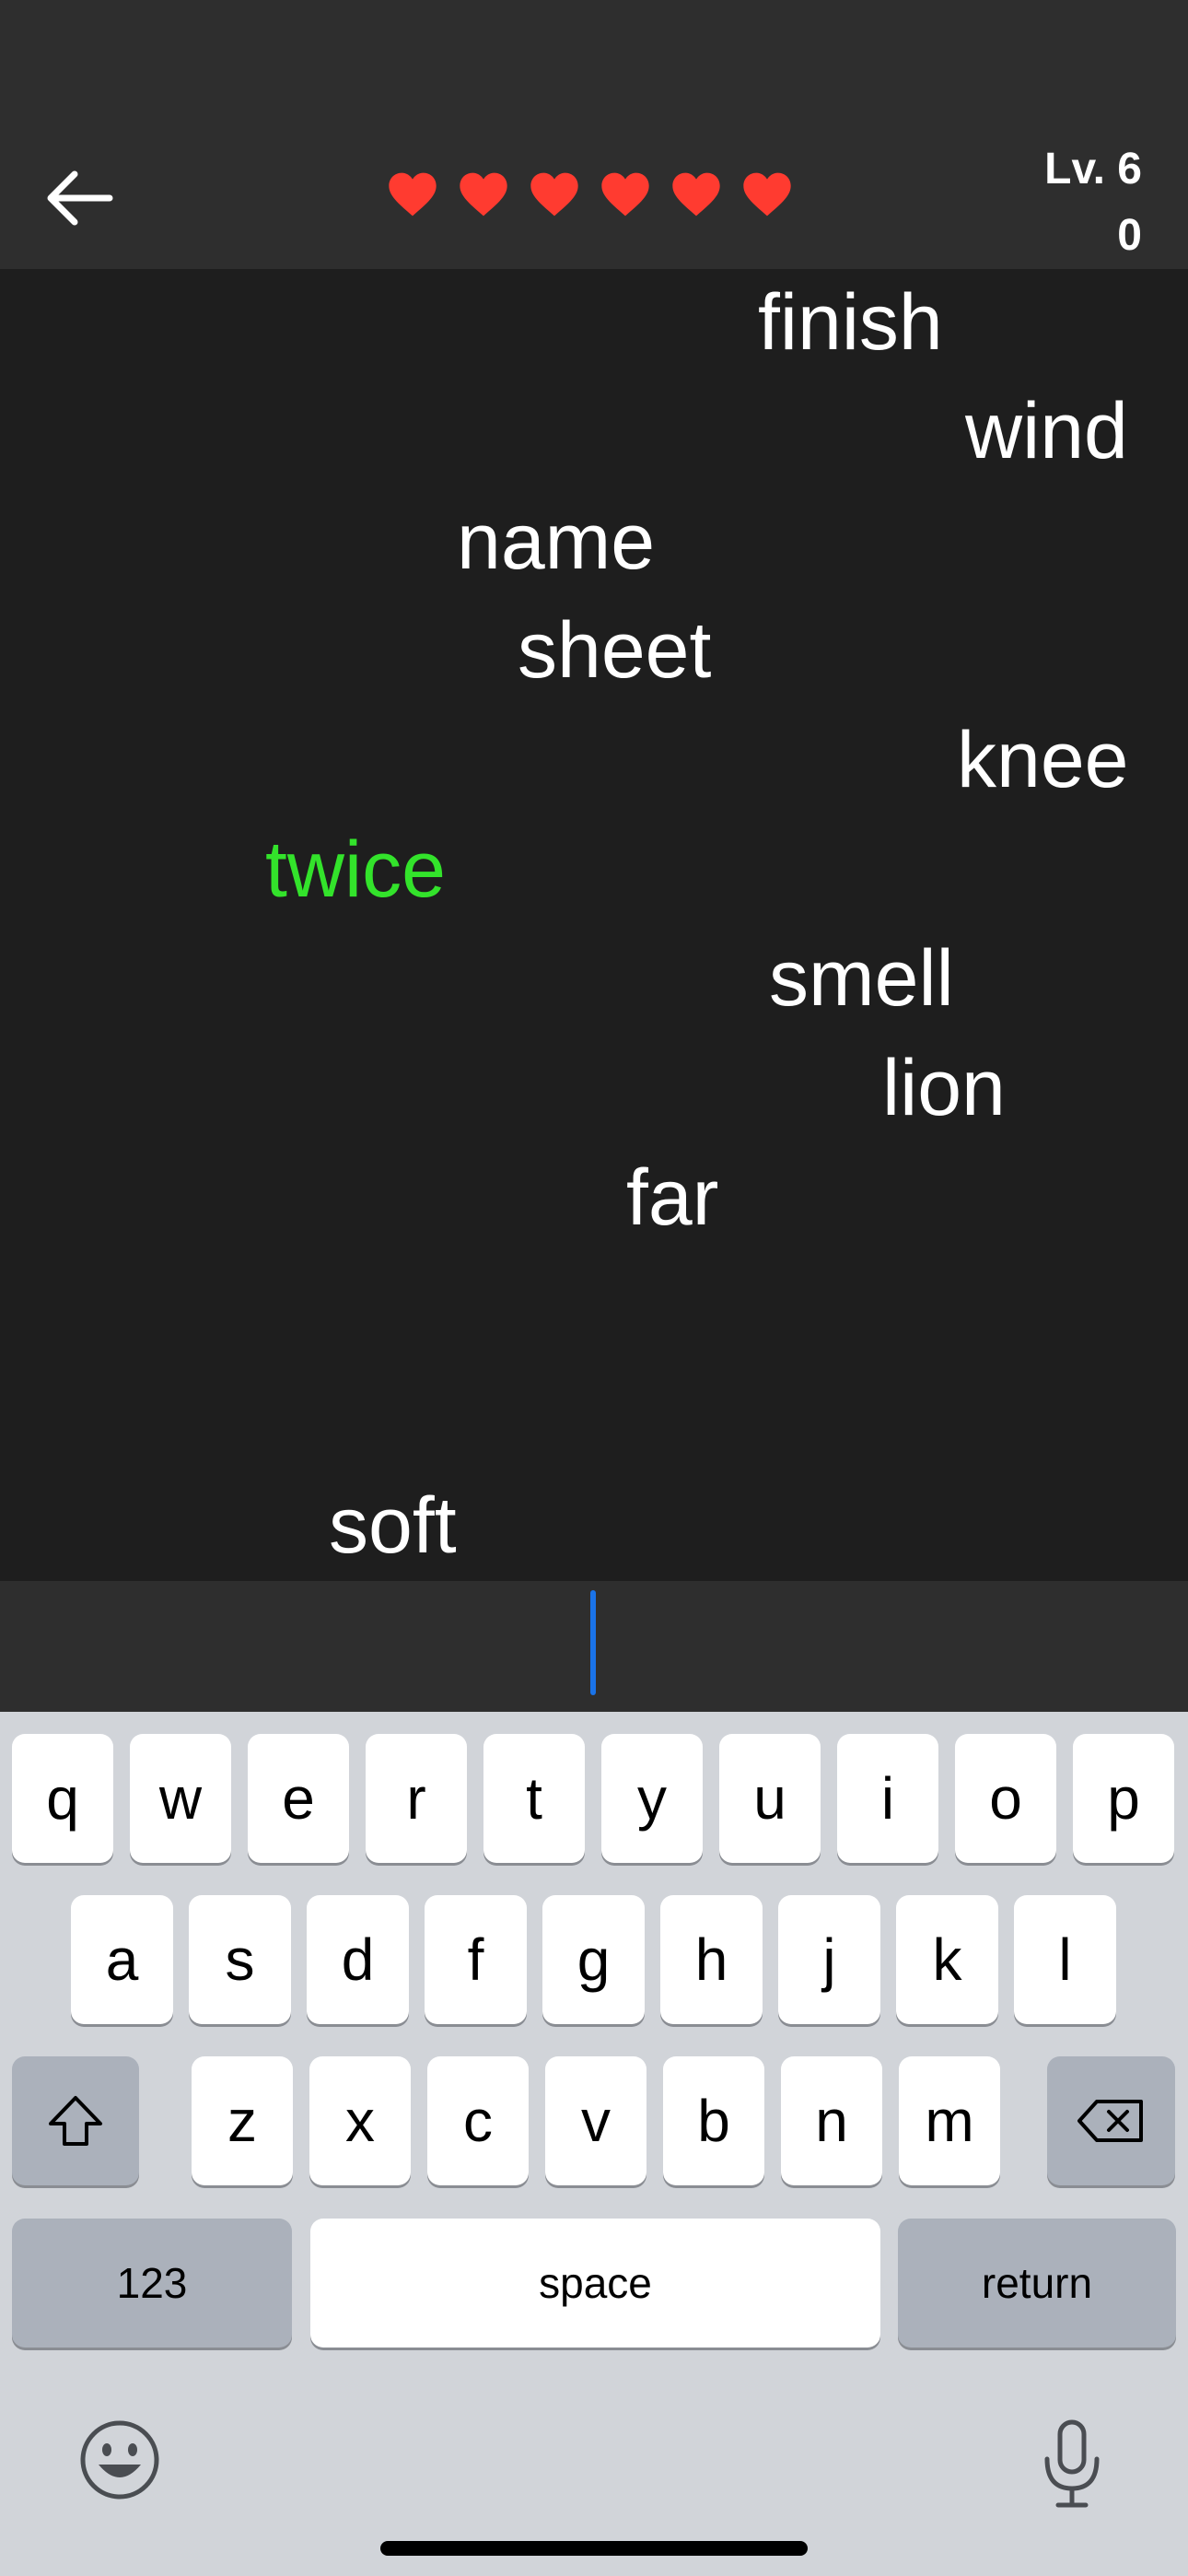 The width and height of the screenshot is (1188, 2576). Describe the element at coordinates (358, 1959) in the screenshot. I see `key-d: d` at that location.